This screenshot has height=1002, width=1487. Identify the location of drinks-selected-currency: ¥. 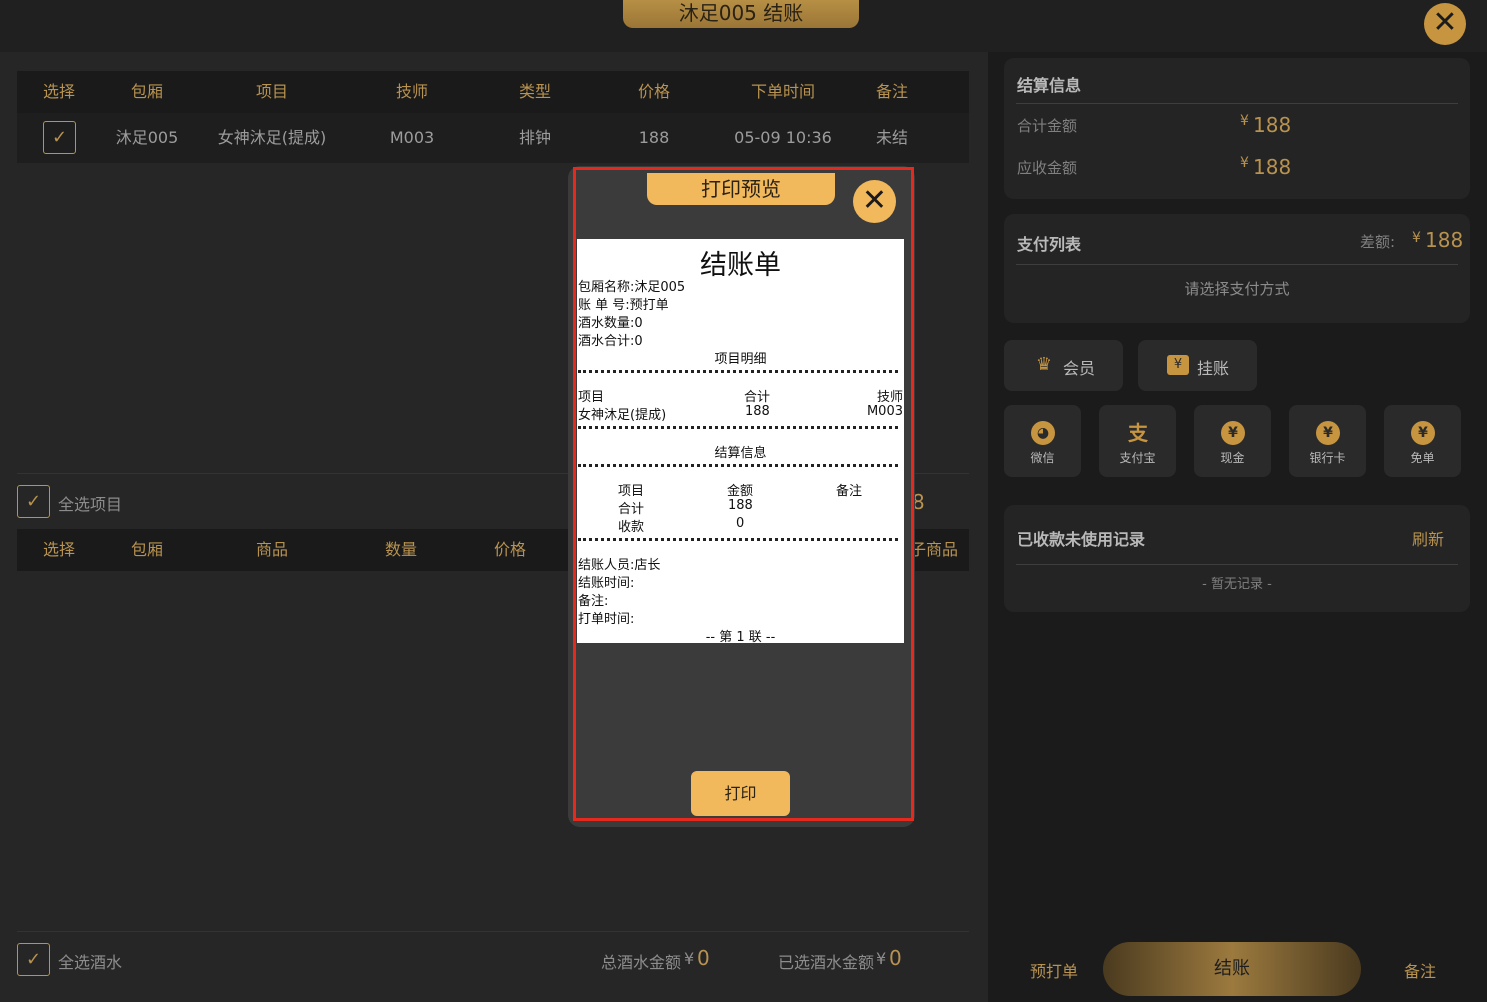
(881, 958).